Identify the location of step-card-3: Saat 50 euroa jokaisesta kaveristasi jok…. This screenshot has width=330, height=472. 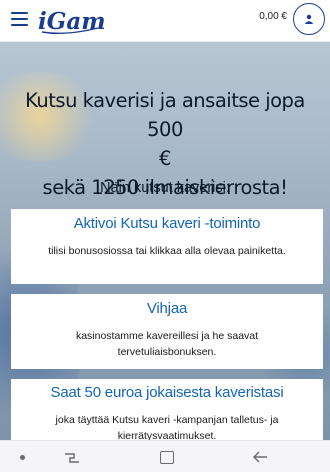
(167, 409).